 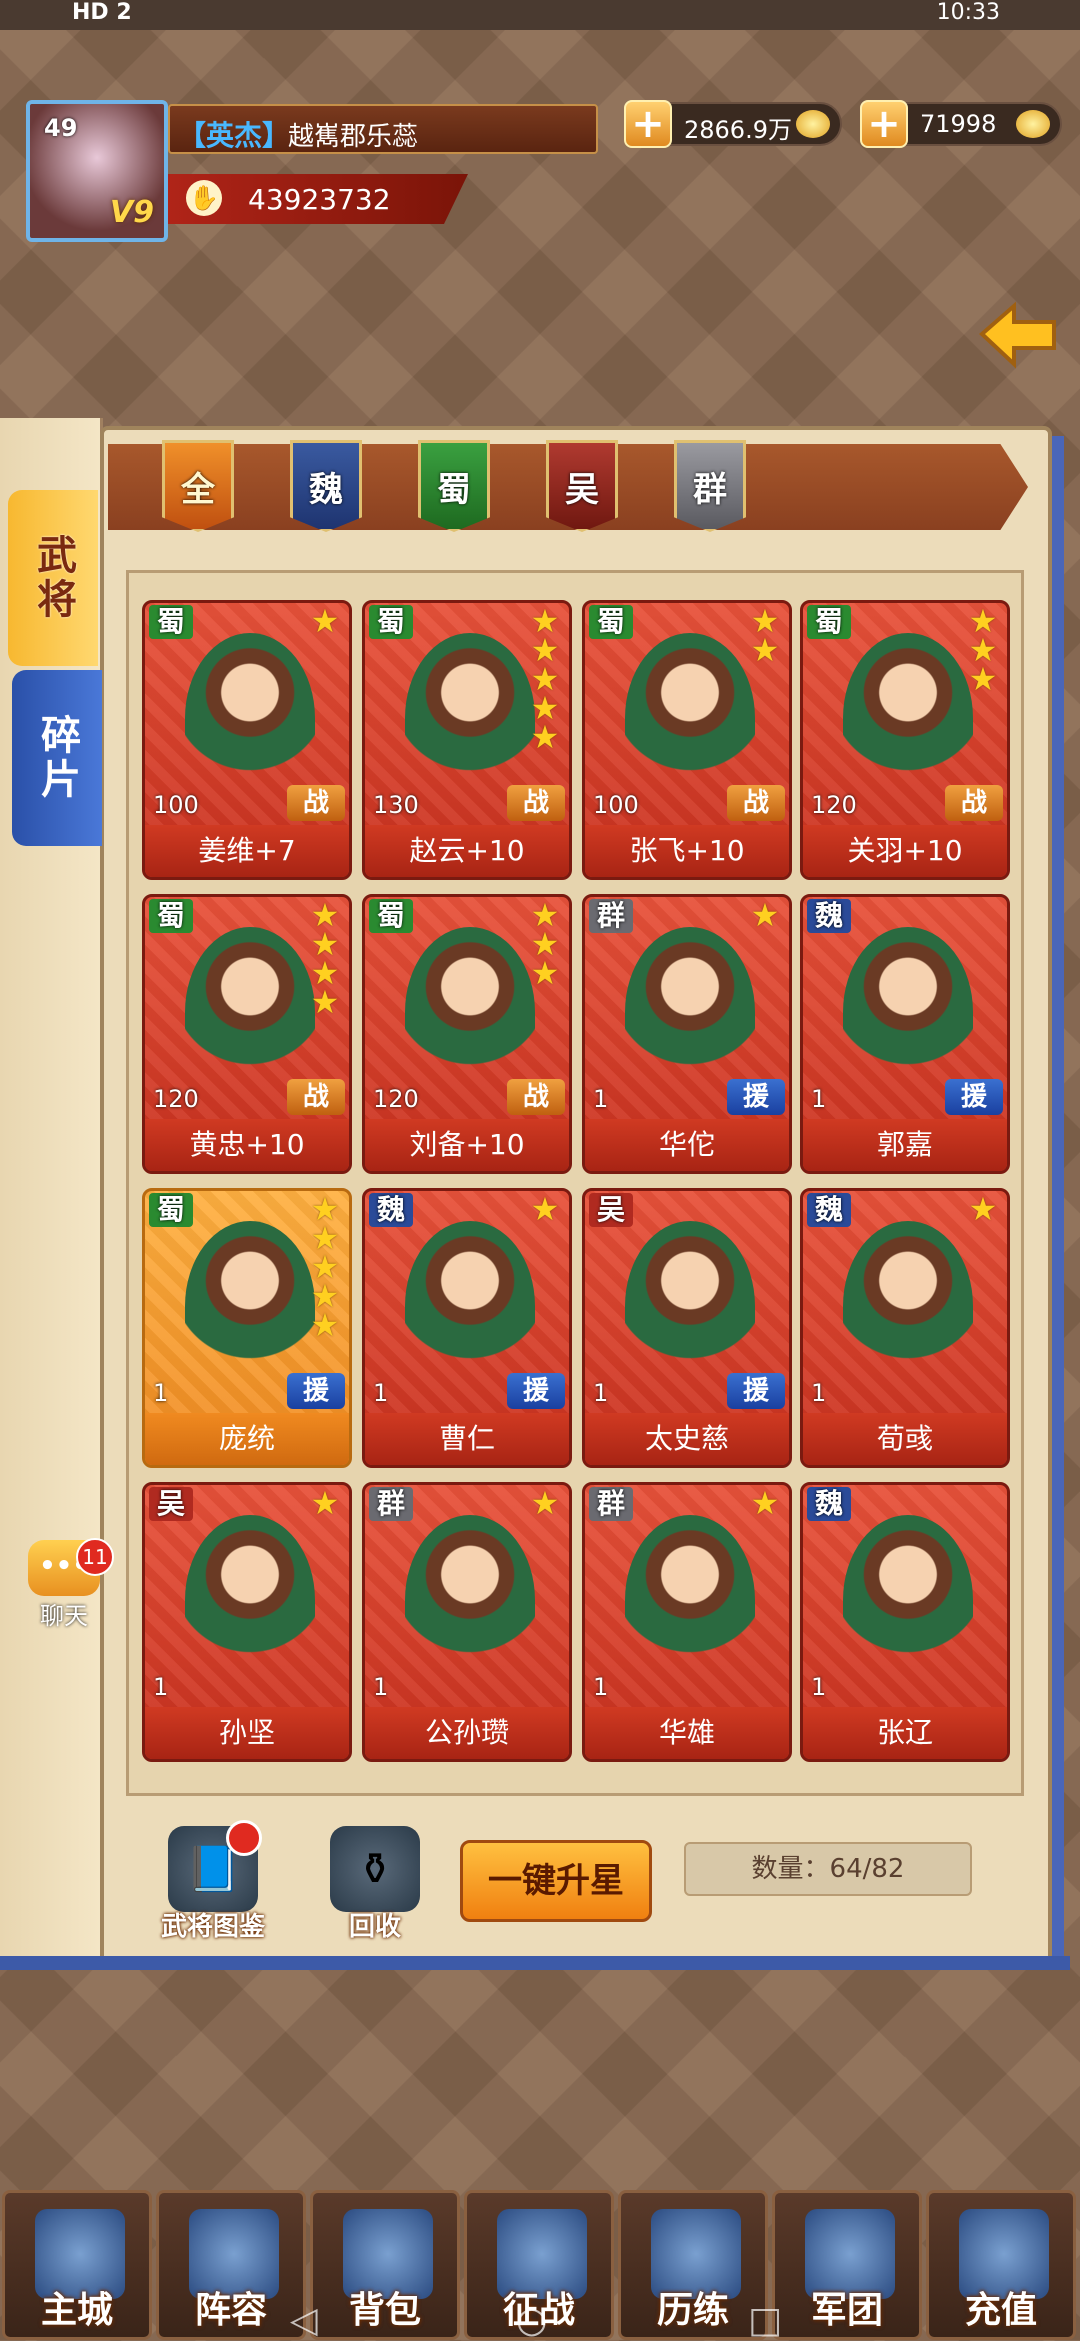 What do you see at coordinates (247, 1622) in the screenshot?
I see `general-card: 吴 ★ 1 孙坚` at bounding box center [247, 1622].